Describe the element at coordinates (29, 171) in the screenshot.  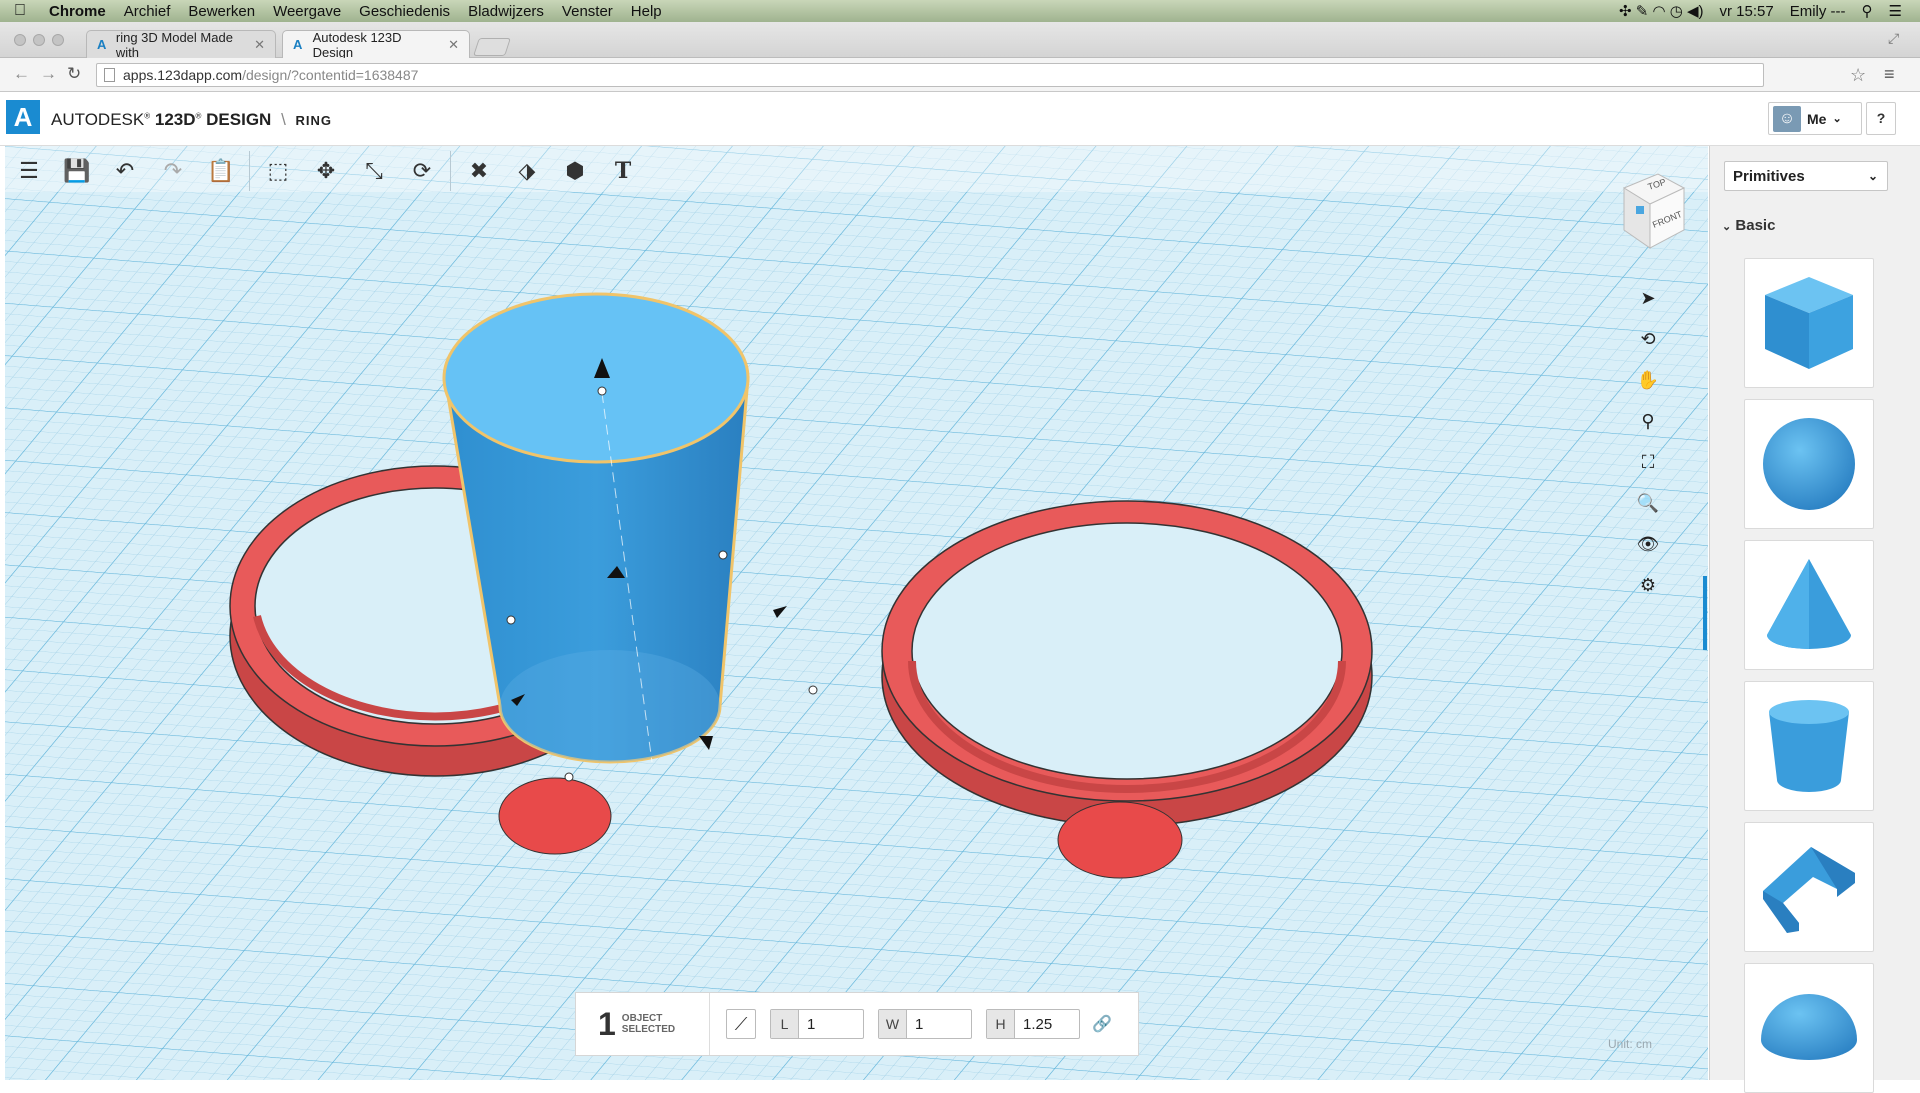
I see `menu-icon: ☰` at that location.